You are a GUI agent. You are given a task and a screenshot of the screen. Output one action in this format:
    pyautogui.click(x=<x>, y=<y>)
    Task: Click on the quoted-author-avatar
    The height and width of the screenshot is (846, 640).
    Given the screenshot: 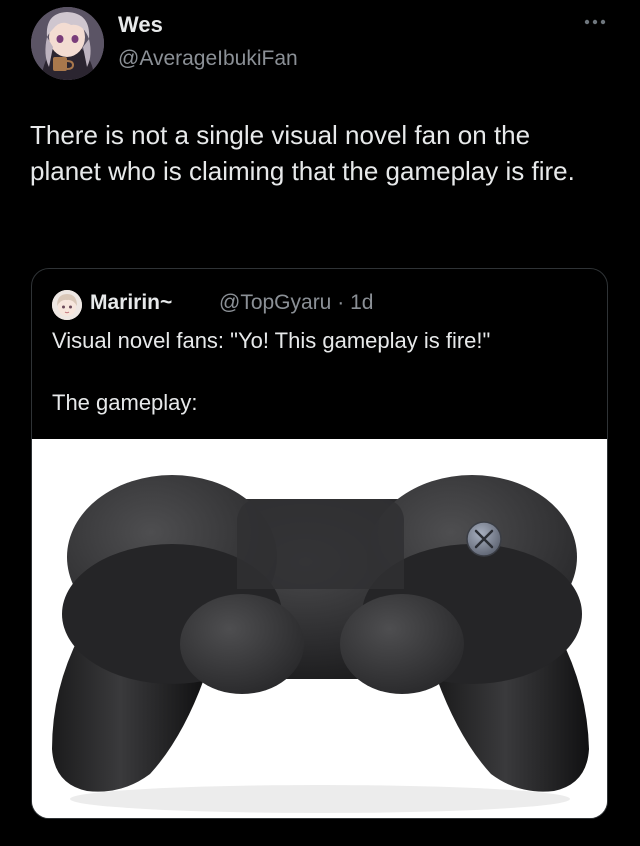 What is the action you would take?
    pyautogui.click(x=67, y=305)
    